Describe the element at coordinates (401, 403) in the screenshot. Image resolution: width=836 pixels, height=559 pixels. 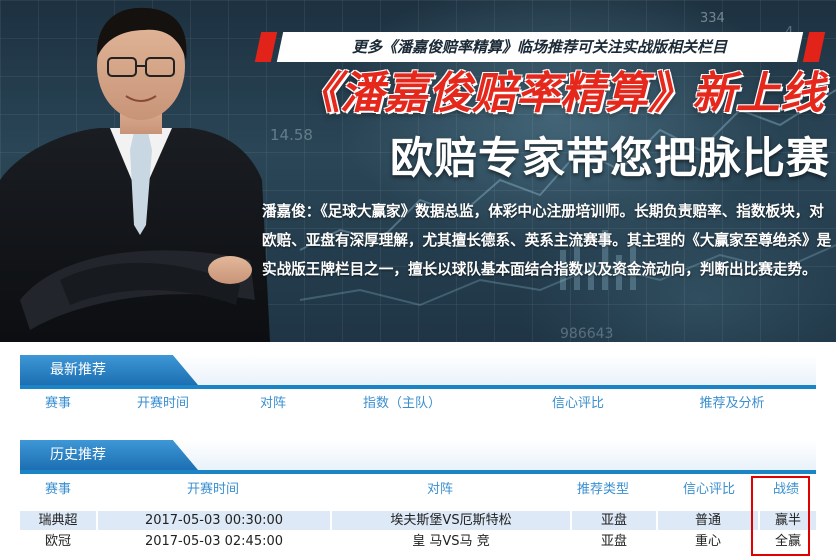
I see `col-index-home: 指数（主队）` at that location.